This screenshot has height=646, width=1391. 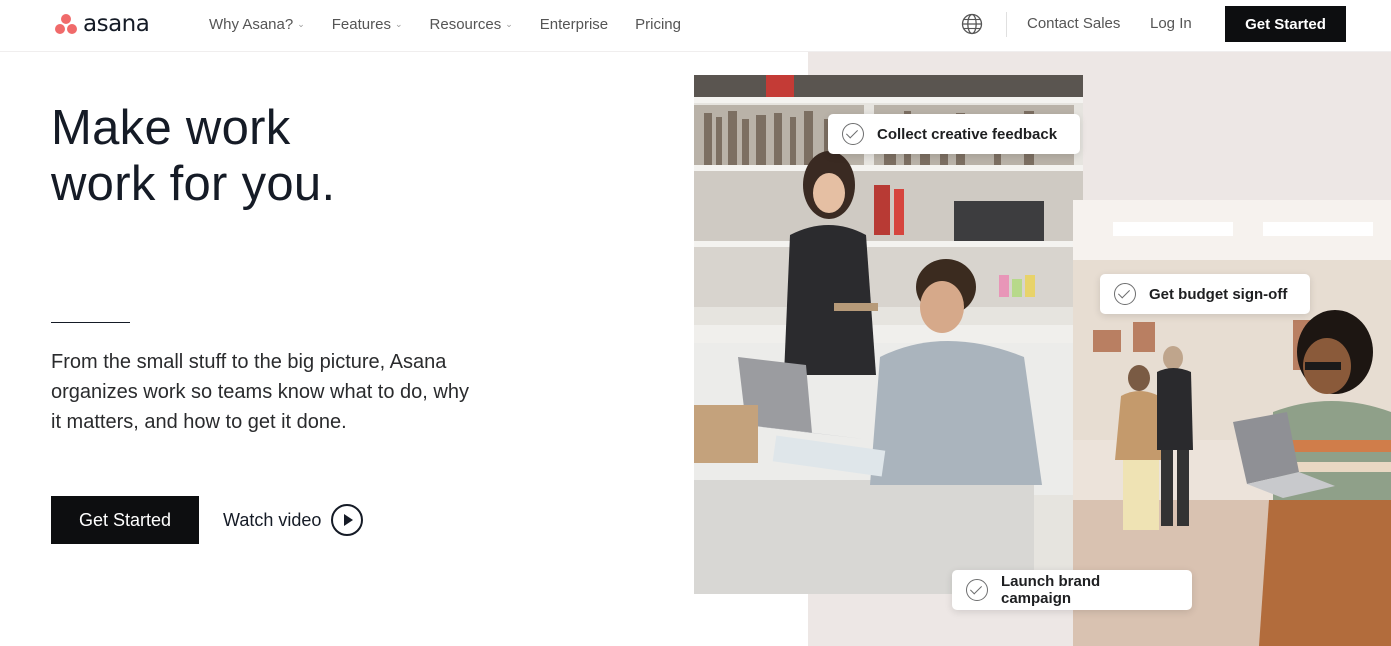 I want to click on menu-item-why-asana: Why Asana? ⌄, so click(x=257, y=24).